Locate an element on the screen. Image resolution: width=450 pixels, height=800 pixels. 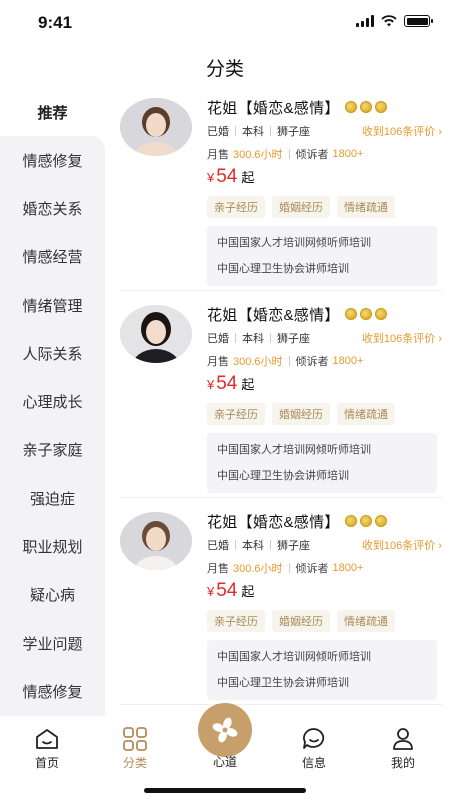
status-time: 9:41 is located at coordinates (55, 22).